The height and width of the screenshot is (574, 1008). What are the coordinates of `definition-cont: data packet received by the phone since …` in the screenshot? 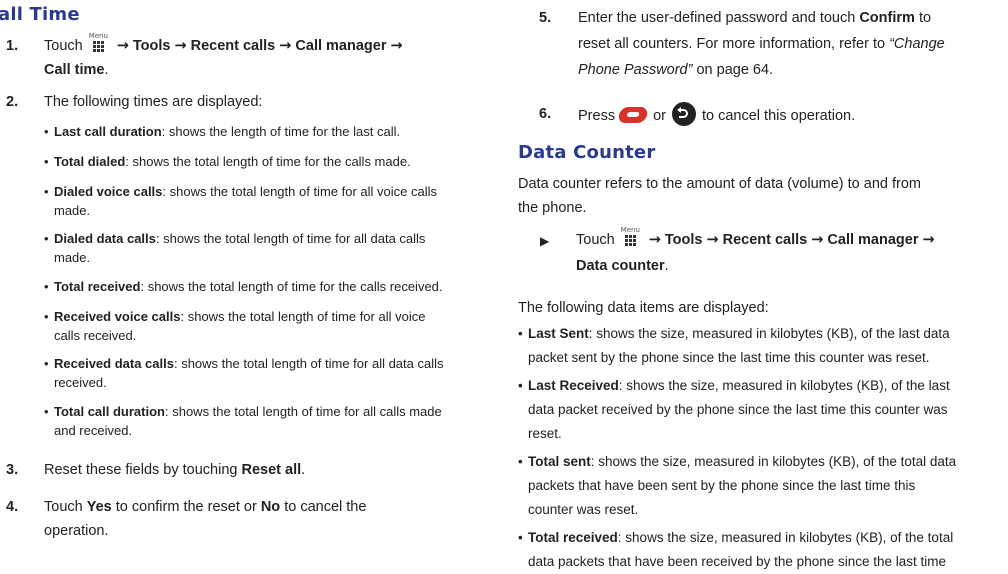 It's located at (738, 409).